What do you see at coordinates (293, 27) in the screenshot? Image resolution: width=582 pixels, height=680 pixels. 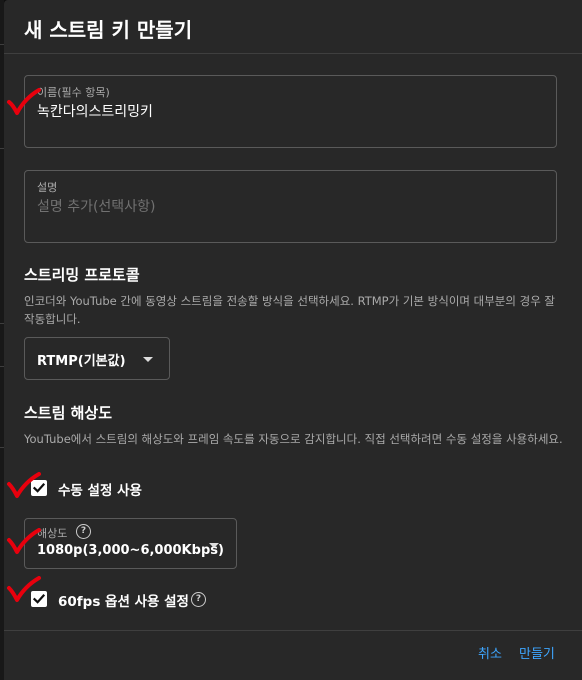 I see `dialog-header: 새 스트림 키 만들기` at bounding box center [293, 27].